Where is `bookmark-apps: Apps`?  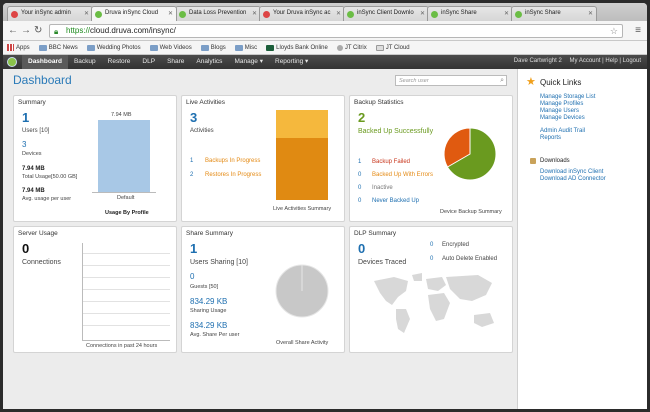
bookmark-apps: Apps is located at coordinates (18, 47).